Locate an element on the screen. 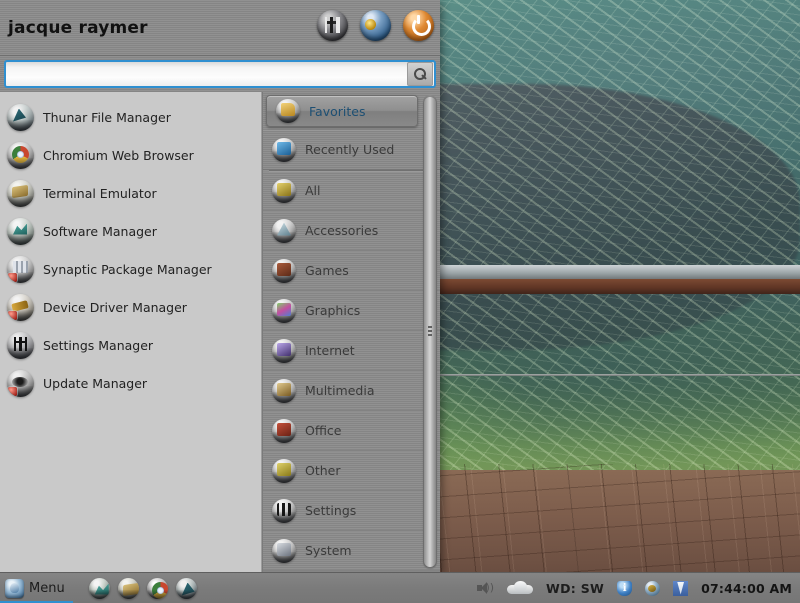 The width and height of the screenshot is (800, 603). sidebar-item-label: All is located at coordinates (313, 190).